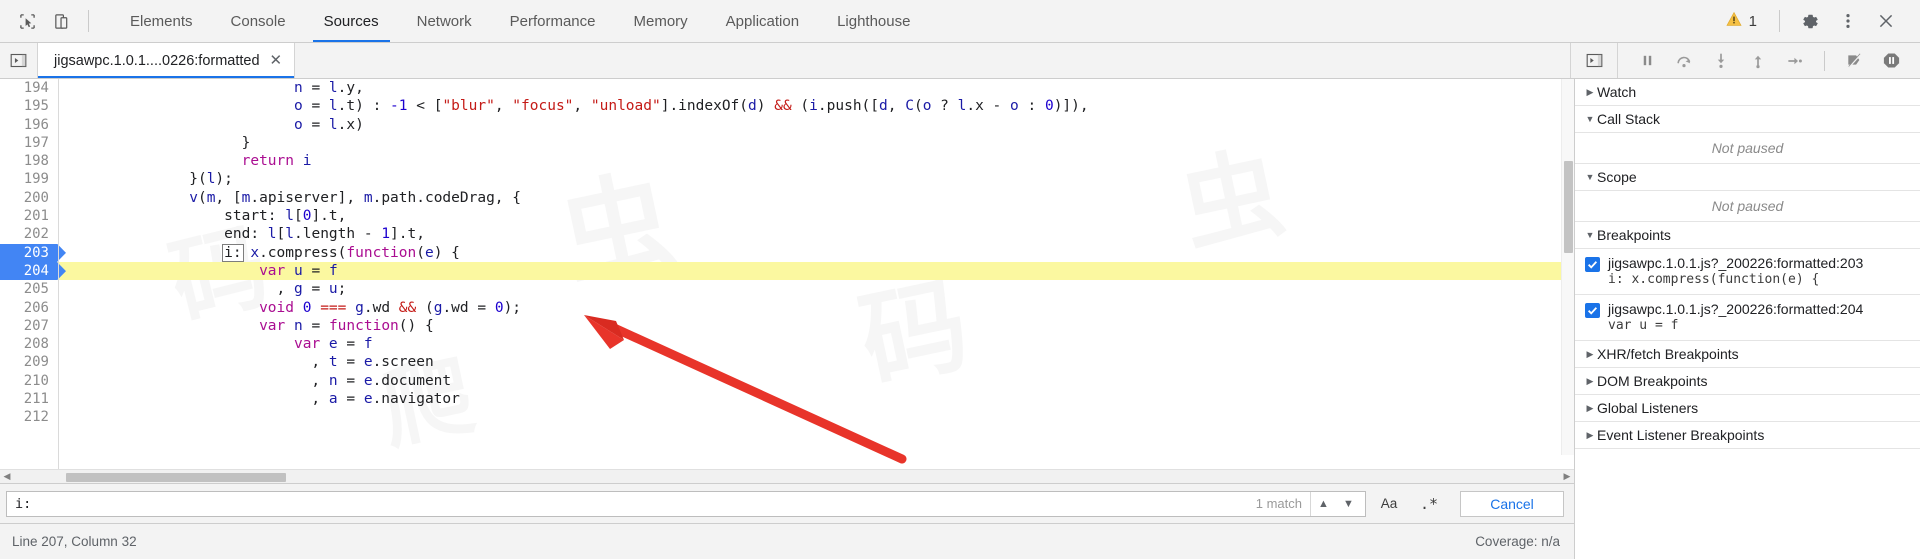  I want to click on line-number: 195, so click(29, 106).